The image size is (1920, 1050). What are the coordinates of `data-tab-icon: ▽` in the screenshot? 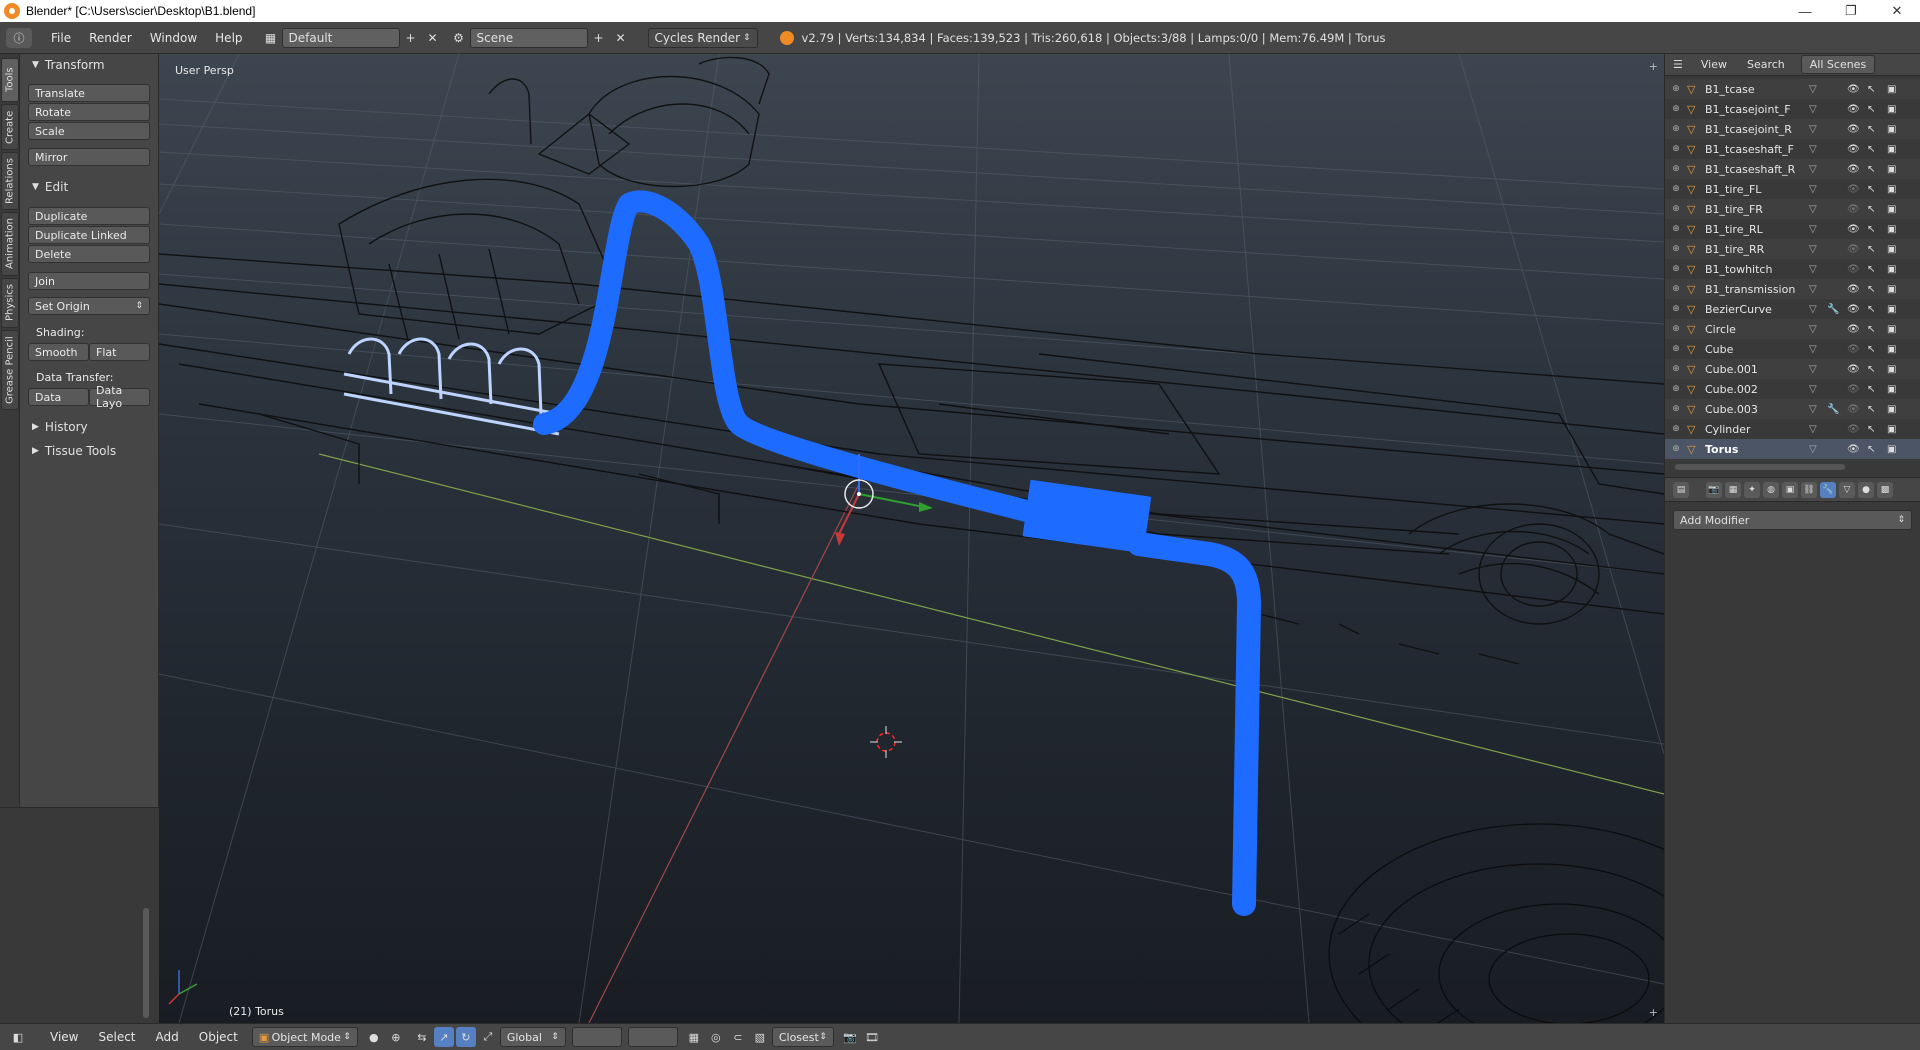 It's located at (1847, 489).